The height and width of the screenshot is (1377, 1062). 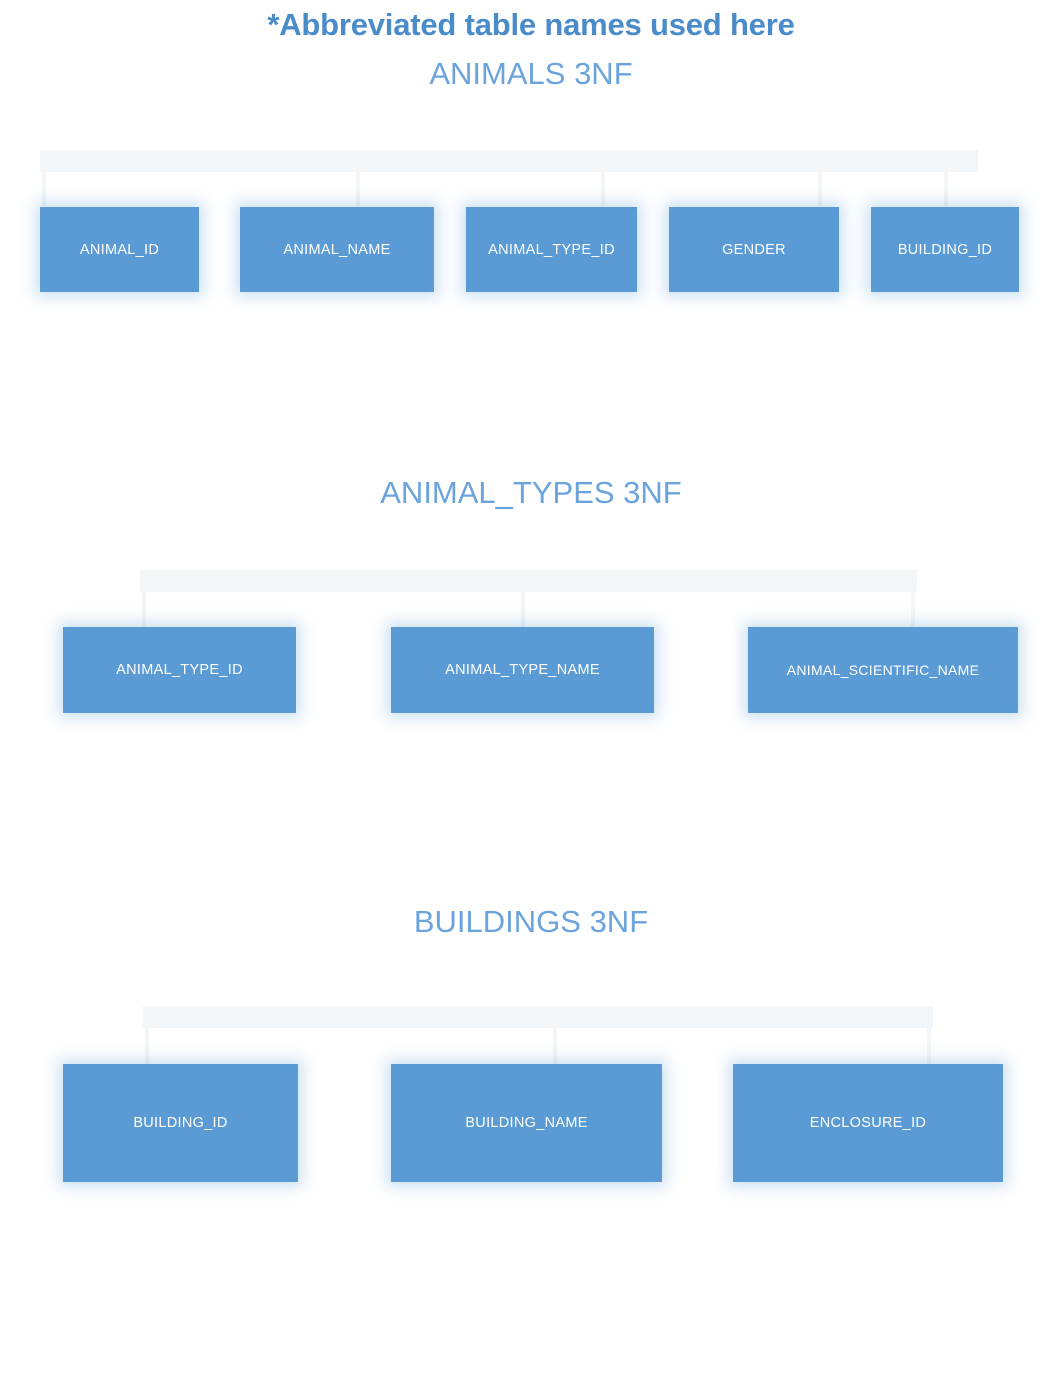 I want to click on node-animal-id: ANIMAL_ID, so click(x=119, y=249).